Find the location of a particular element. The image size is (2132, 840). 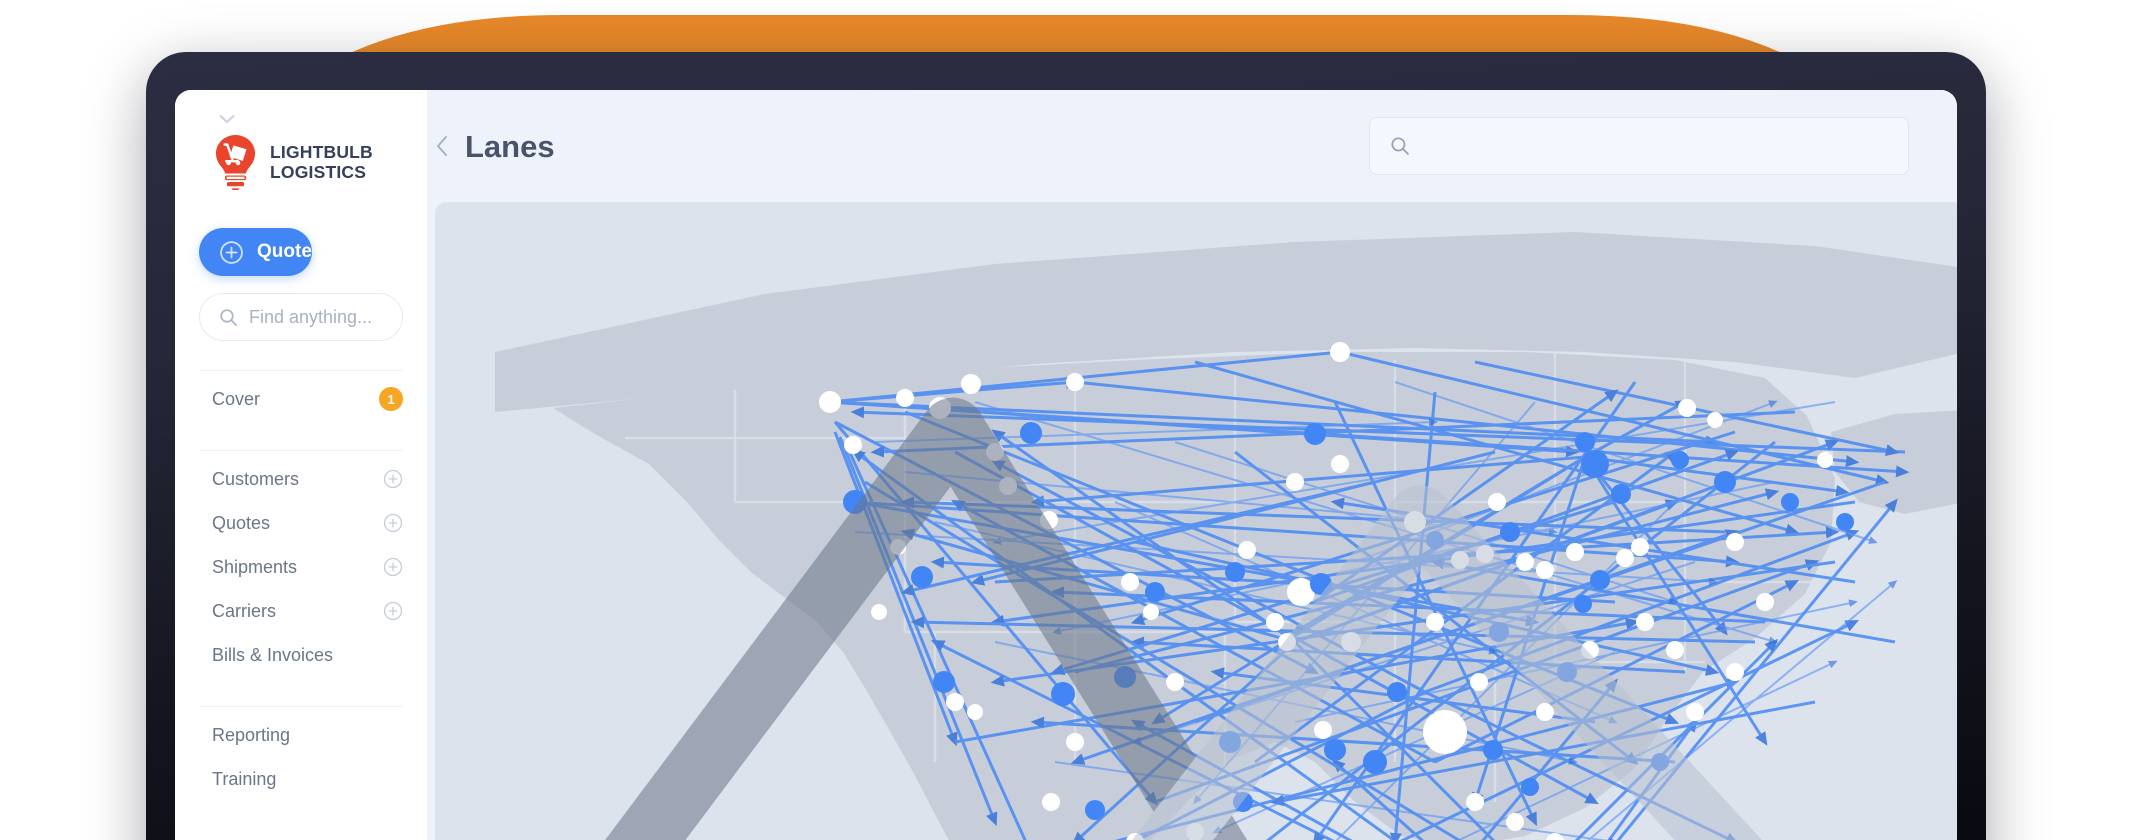

sidebar-item-cover: Cover 1 is located at coordinates (301, 399).